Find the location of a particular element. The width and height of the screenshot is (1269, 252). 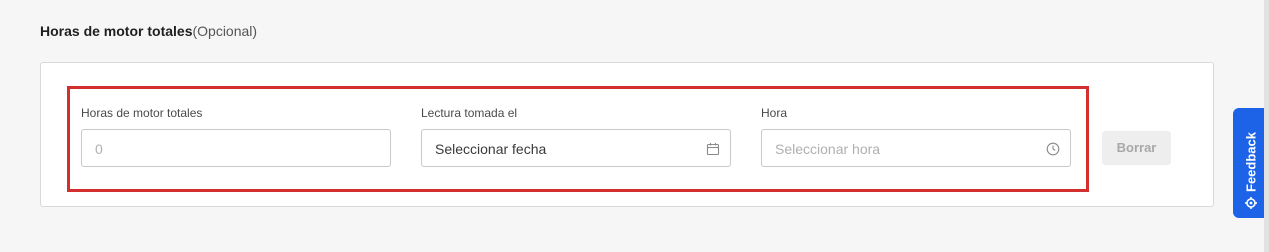

calendar-icon is located at coordinates (713, 149).